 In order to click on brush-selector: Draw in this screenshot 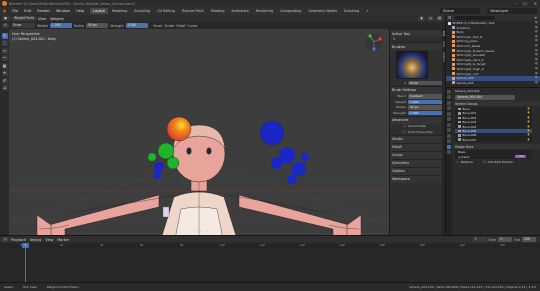, I will do `click(23, 25)`.